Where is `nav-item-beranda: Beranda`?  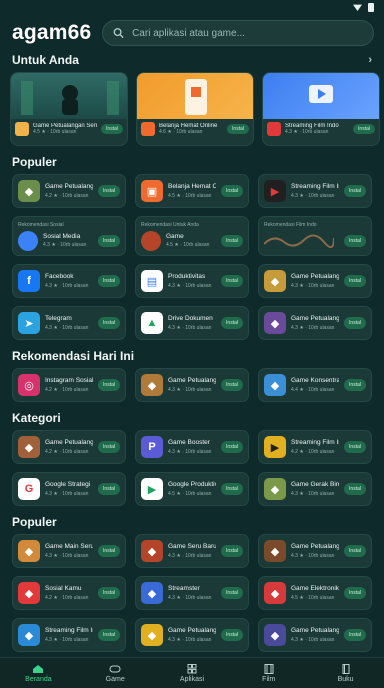
nav-item-beranda: Beranda is located at coordinates (38, 673).